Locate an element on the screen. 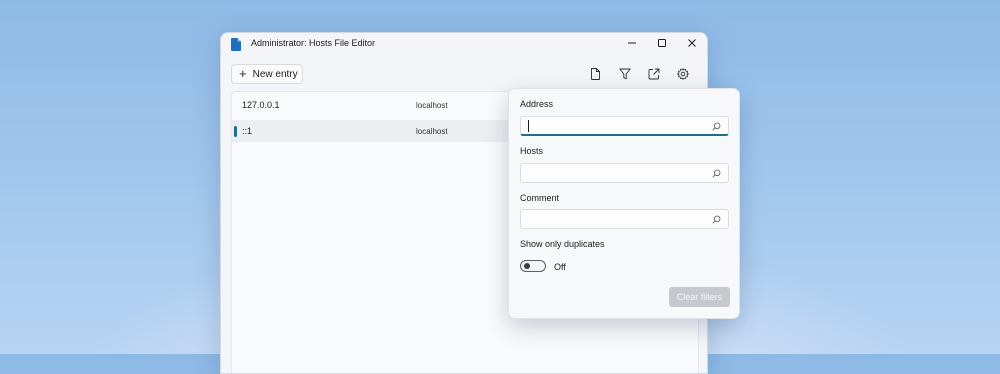  window-title: Administrator: Hosts File Editor is located at coordinates (313, 43).